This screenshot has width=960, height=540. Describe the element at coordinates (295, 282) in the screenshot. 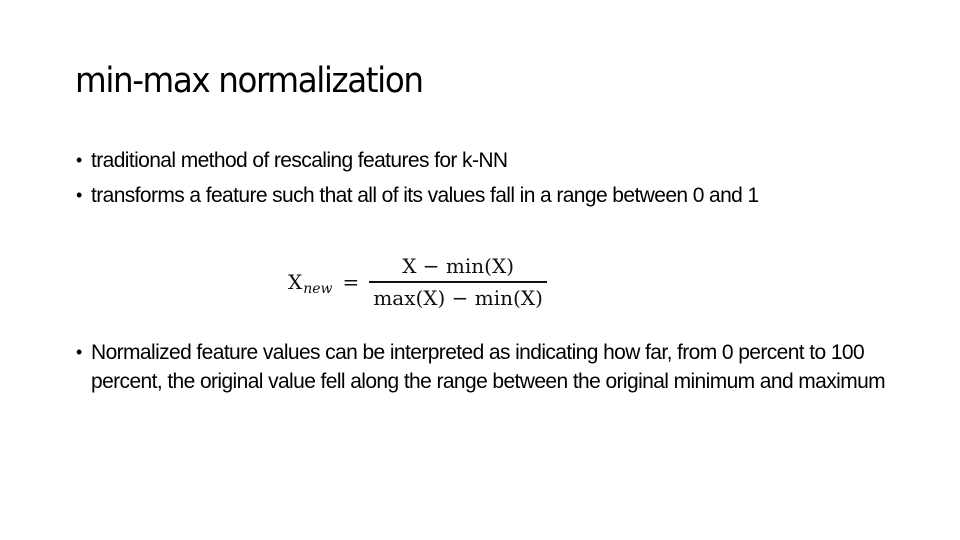

I see `formula-lhs-variable: X` at that location.